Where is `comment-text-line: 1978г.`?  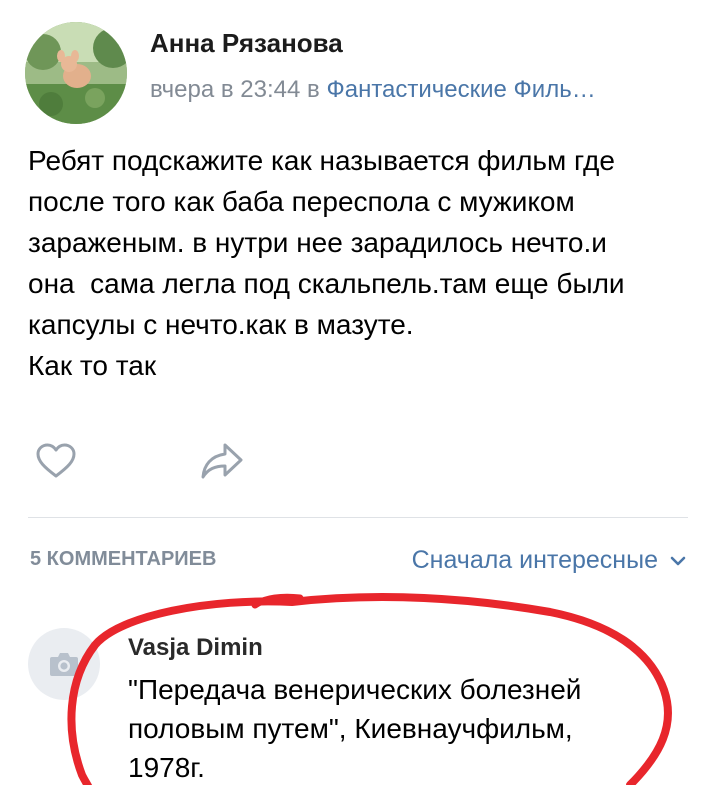 comment-text-line: 1978г. is located at coordinates (166, 767).